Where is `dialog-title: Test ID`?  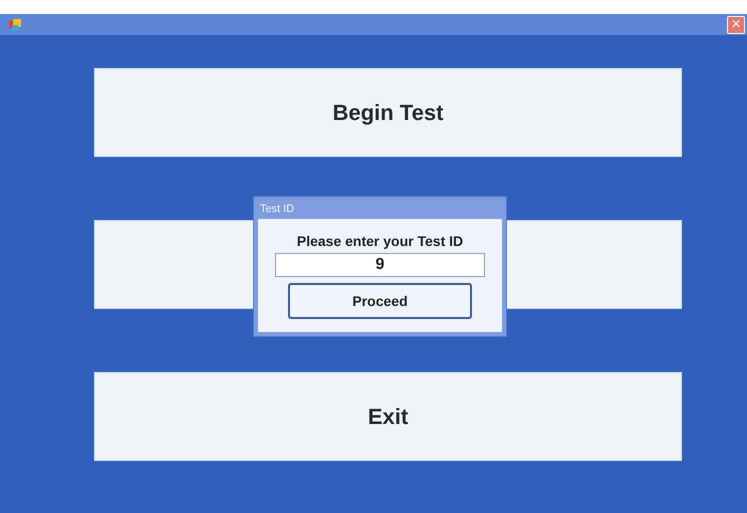
dialog-title: Test ID is located at coordinates (277, 209).